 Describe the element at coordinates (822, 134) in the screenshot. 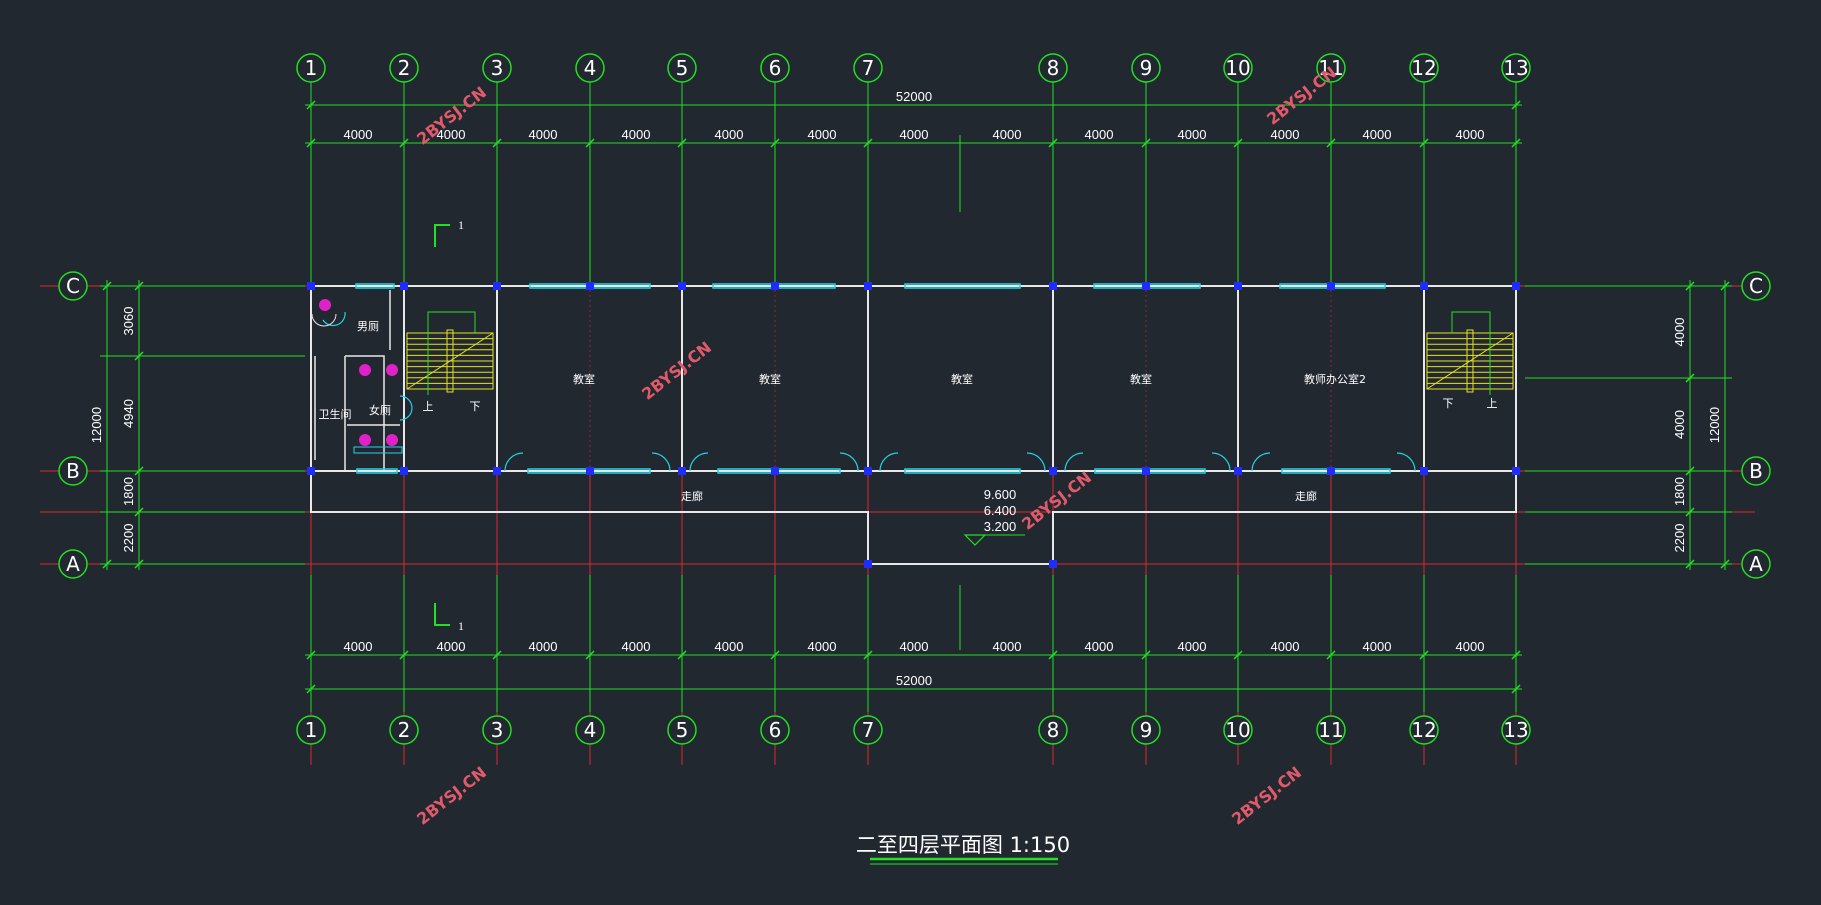

I see `dimension-span-top-5: 4000` at that location.